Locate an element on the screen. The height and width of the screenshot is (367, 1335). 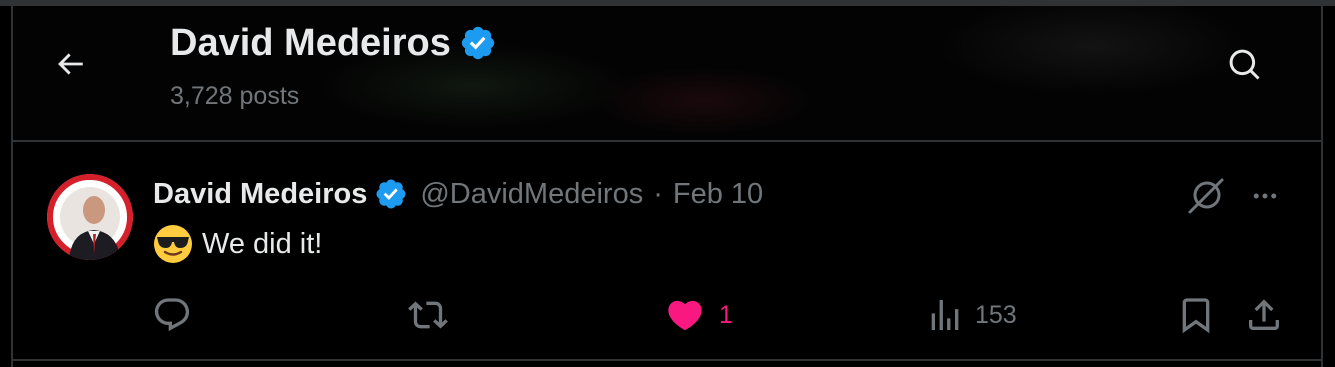
like-button: 1 is located at coordinates (699, 315).